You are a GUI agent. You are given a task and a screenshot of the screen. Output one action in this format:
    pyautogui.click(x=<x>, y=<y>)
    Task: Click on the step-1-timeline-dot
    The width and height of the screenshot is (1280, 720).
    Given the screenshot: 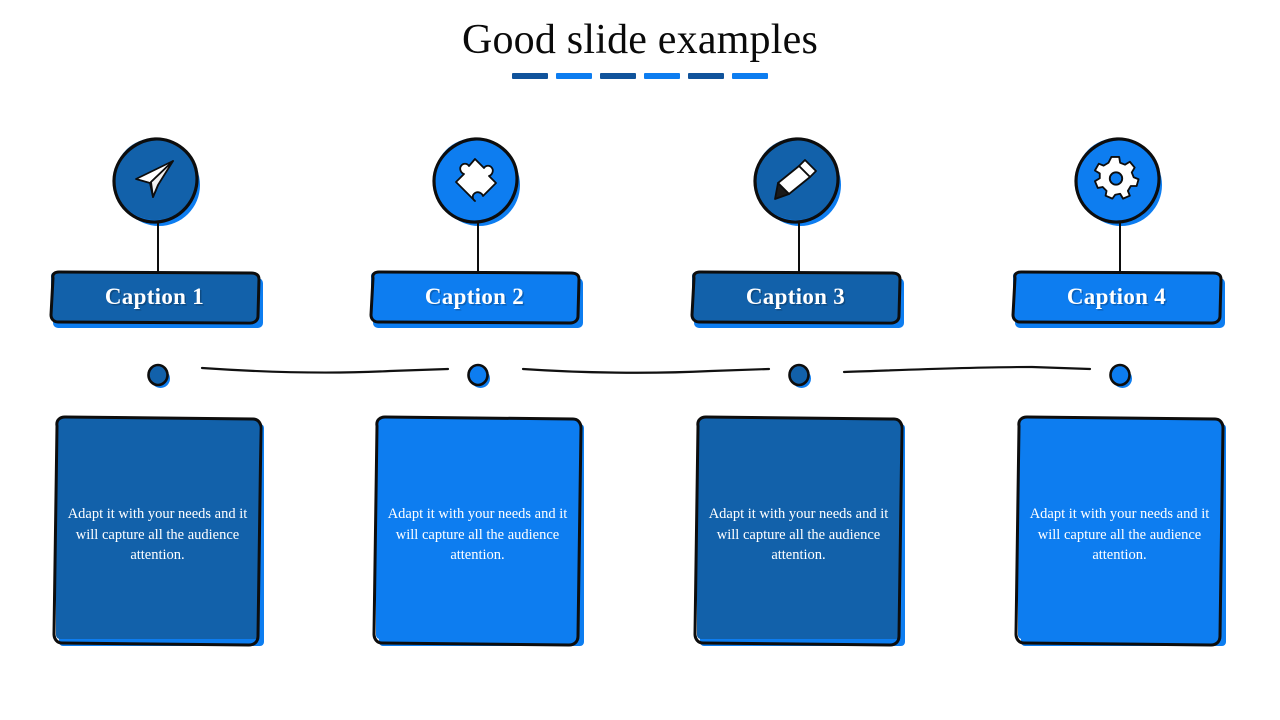 What is the action you would take?
    pyautogui.click(x=158, y=378)
    